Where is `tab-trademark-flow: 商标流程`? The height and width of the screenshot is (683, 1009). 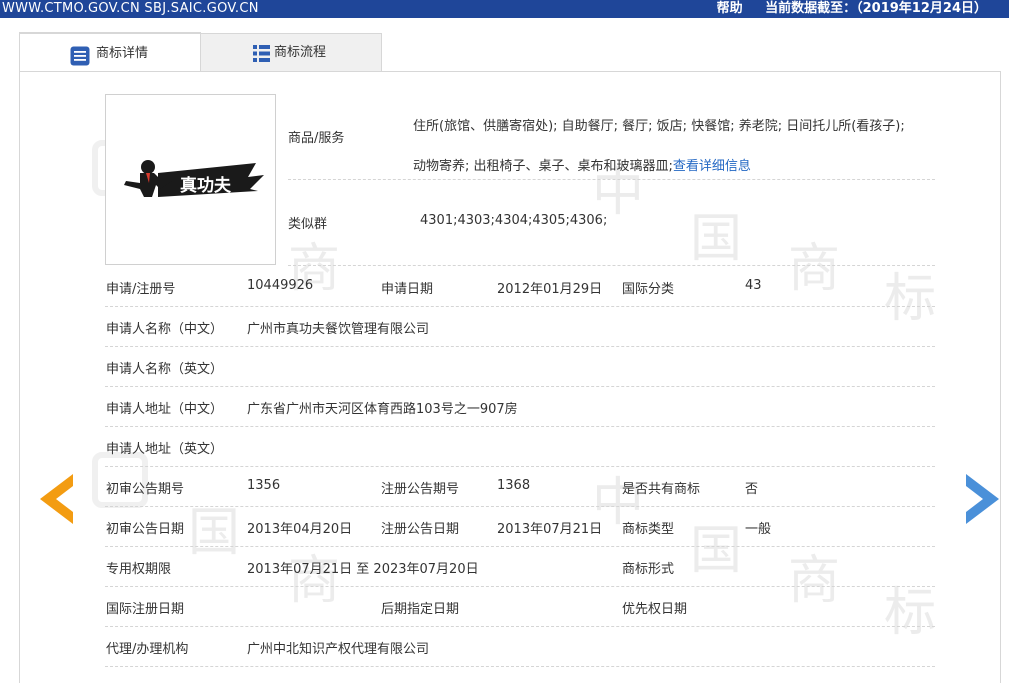 tab-trademark-flow: 商标流程 is located at coordinates (291, 52).